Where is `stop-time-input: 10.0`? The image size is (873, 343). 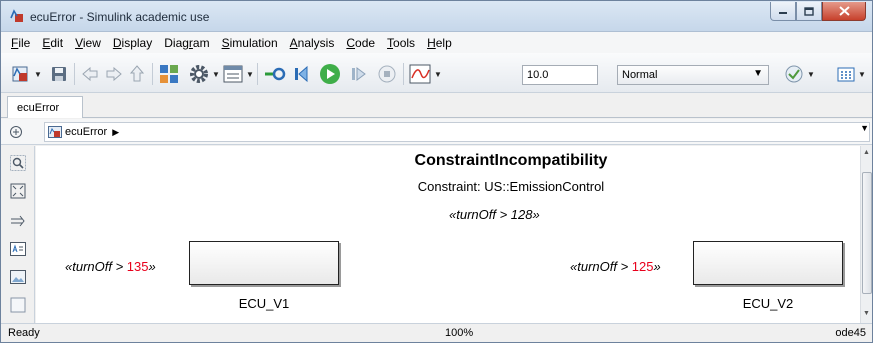
stop-time-input: 10.0 is located at coordinates (560, 75).